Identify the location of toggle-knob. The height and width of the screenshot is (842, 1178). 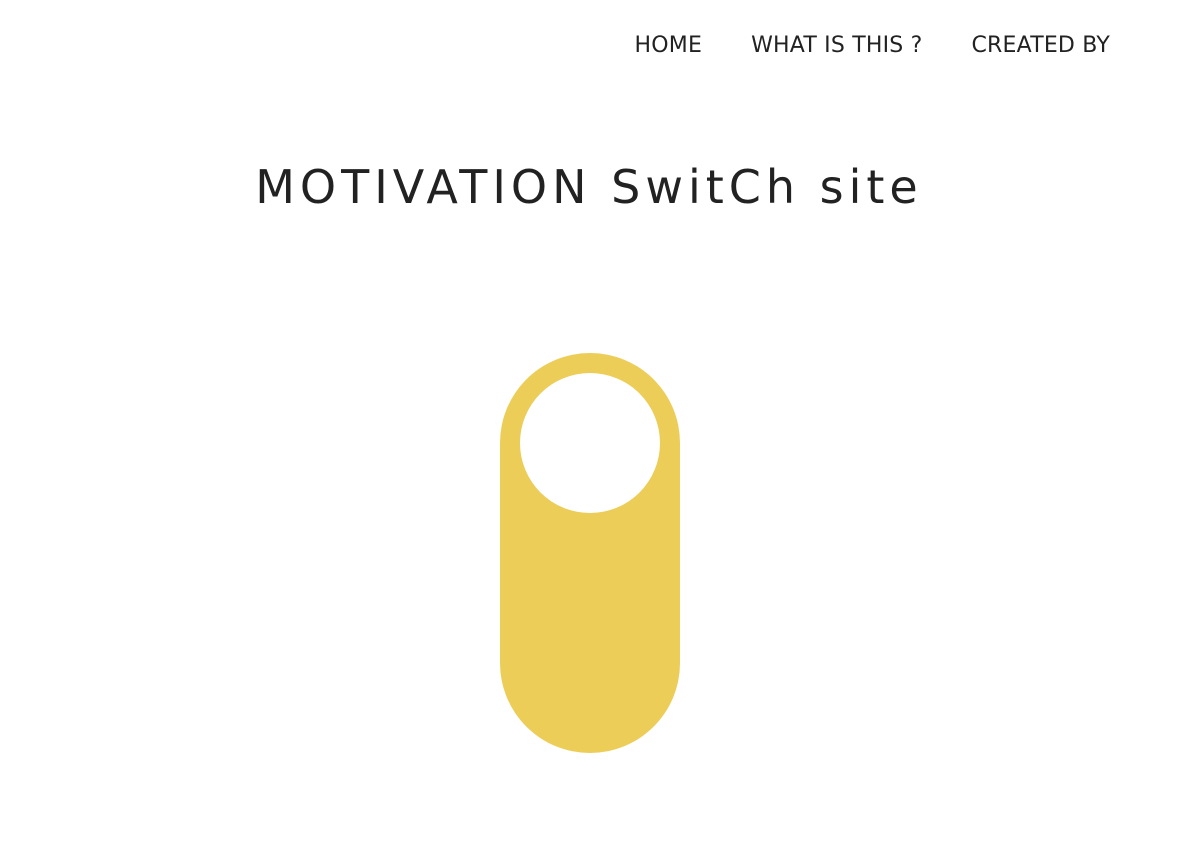
(590, 443).